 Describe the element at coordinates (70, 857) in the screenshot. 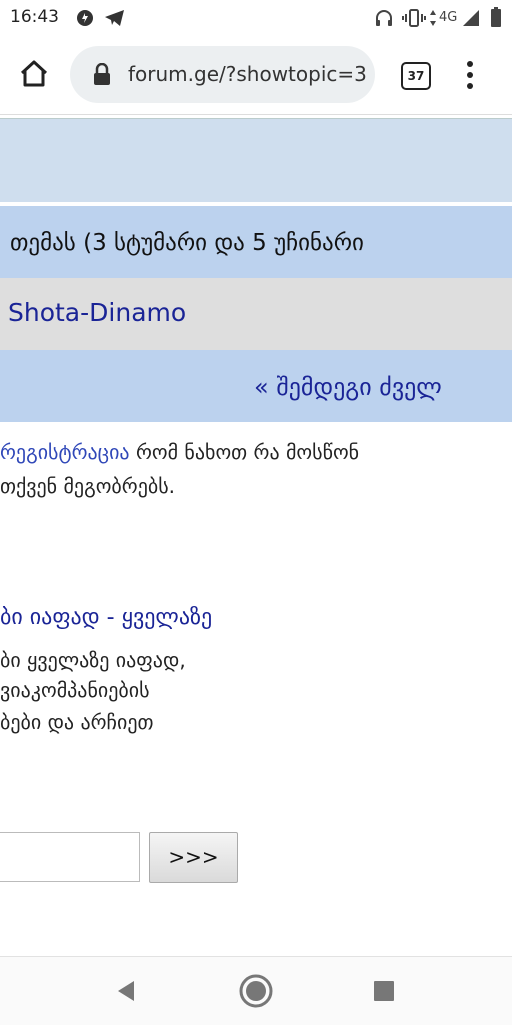

I see `jump-input` at that location.